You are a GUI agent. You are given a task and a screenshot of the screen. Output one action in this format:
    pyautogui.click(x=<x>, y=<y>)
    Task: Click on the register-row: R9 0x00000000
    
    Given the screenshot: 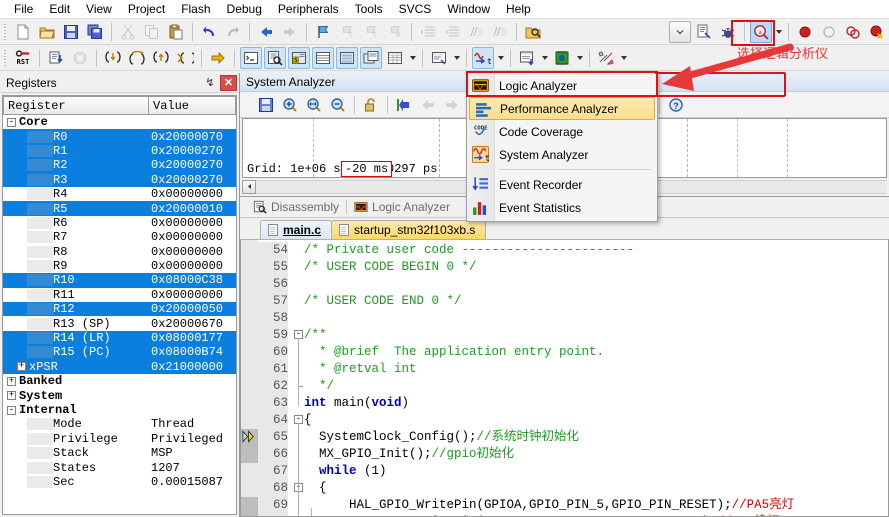 What is the action you would take?
    pyautogui.click(x=119, y=266)
    